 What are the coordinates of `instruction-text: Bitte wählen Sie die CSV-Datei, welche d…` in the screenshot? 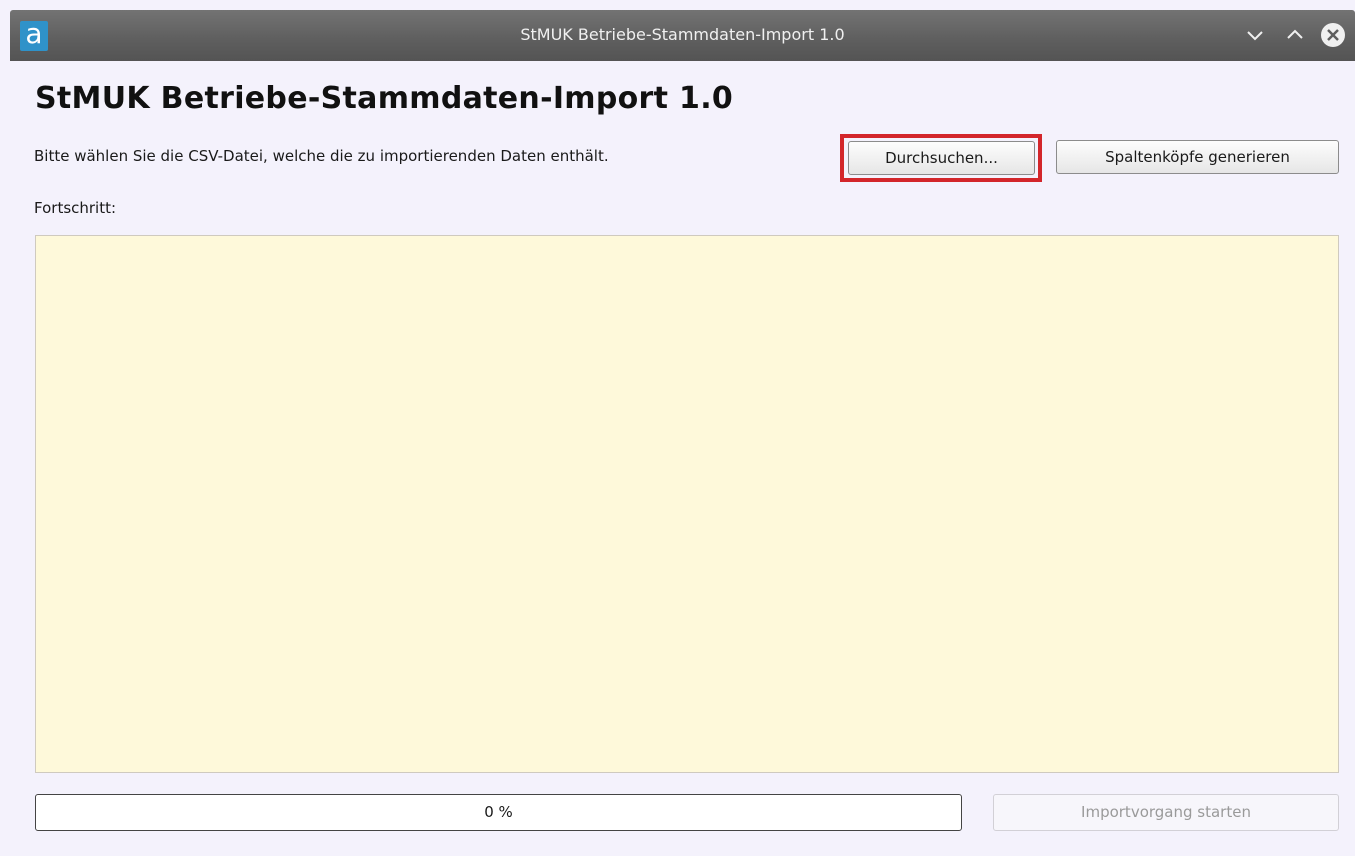 It's located at (321, 156).